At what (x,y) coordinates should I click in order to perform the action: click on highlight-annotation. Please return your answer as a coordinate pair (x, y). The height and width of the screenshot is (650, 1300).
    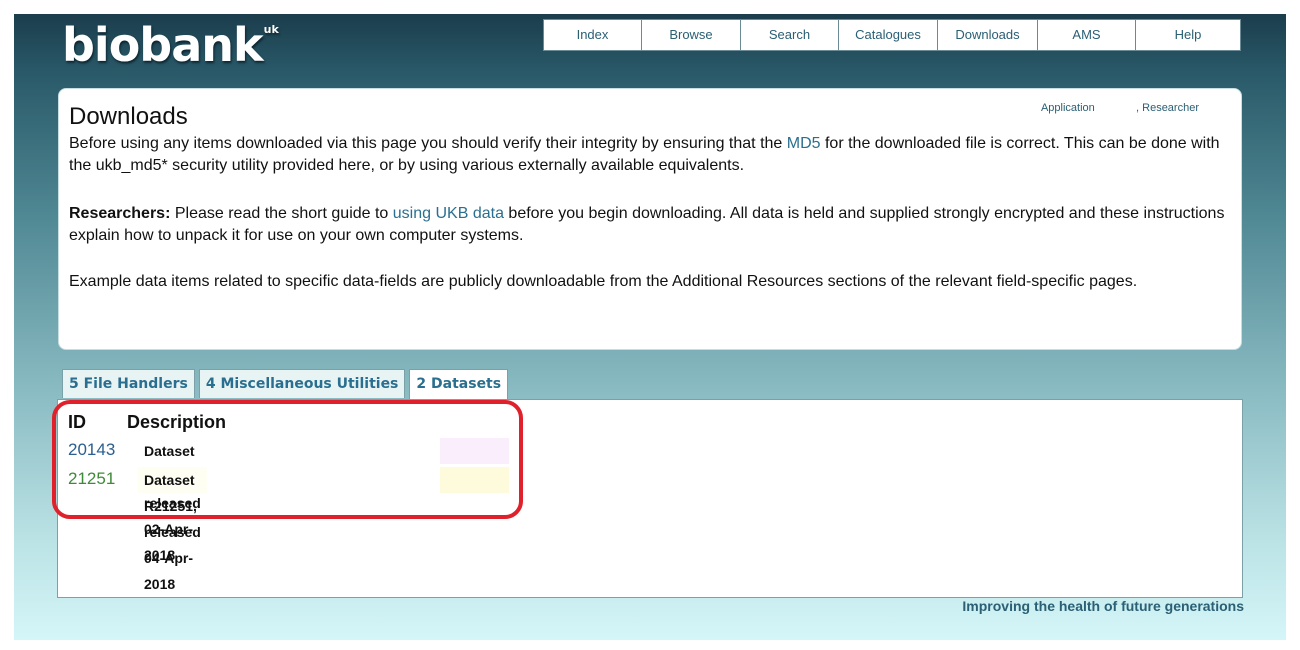
    Looking at the image, I should click on (287, 459).